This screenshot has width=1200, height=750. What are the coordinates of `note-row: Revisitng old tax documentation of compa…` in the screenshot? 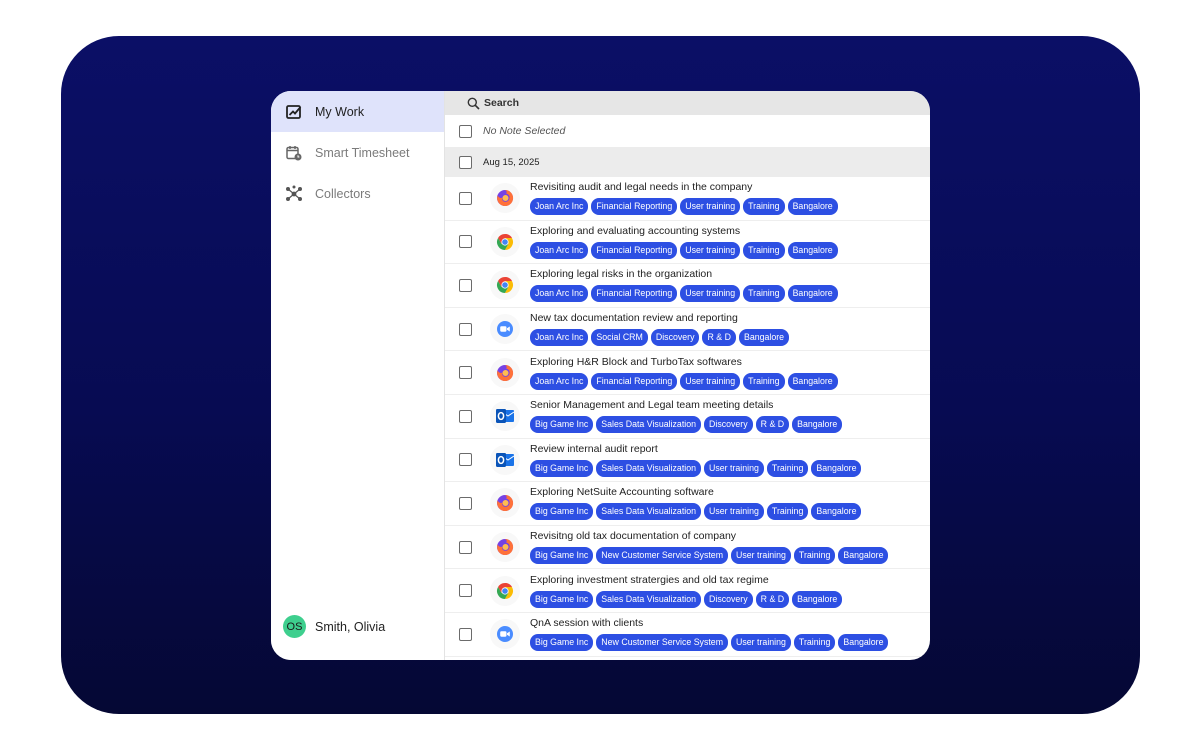 It's located at (687, 548).